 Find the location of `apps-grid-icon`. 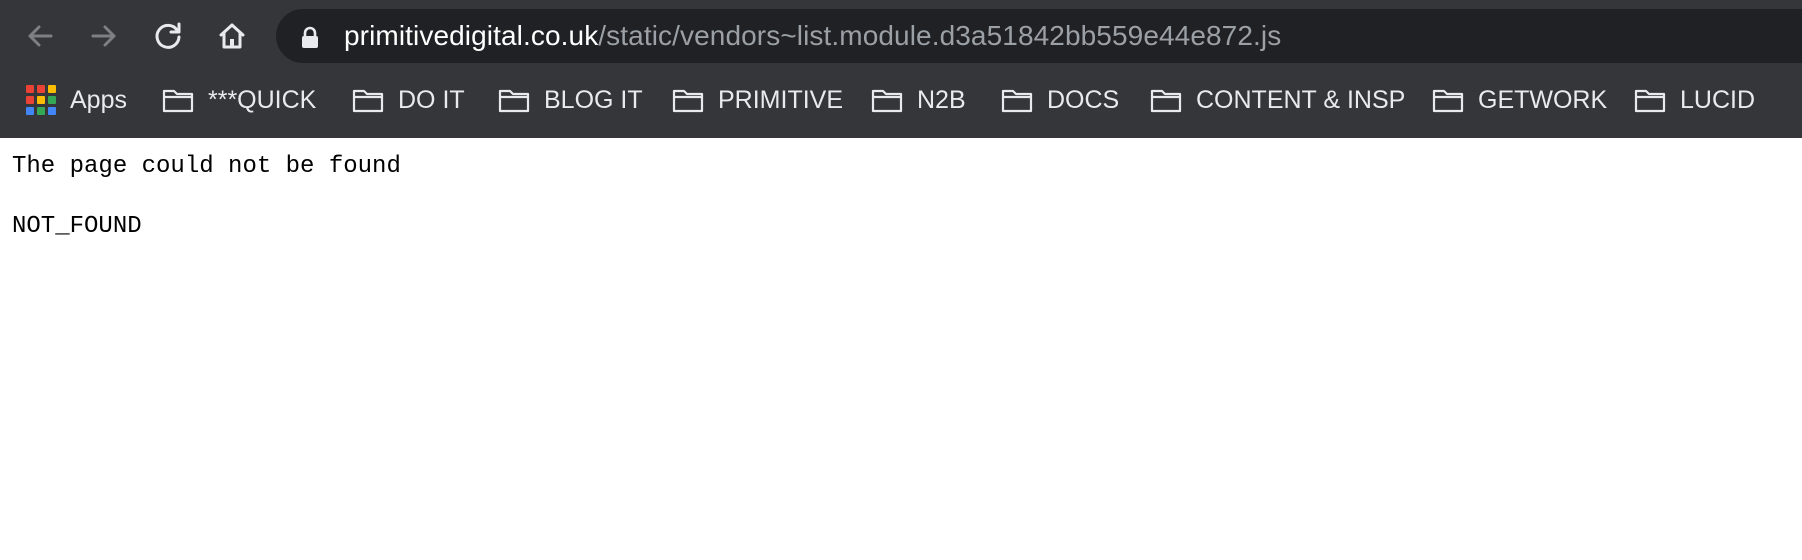

apps-grid-icon is located at coordinates (41, 100).